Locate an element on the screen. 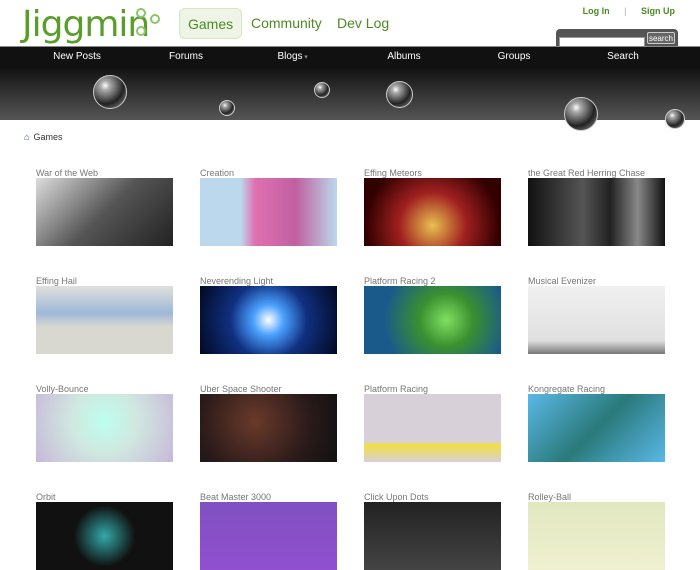  game-tile: Neverending Light is located at coordinates (268, 315).